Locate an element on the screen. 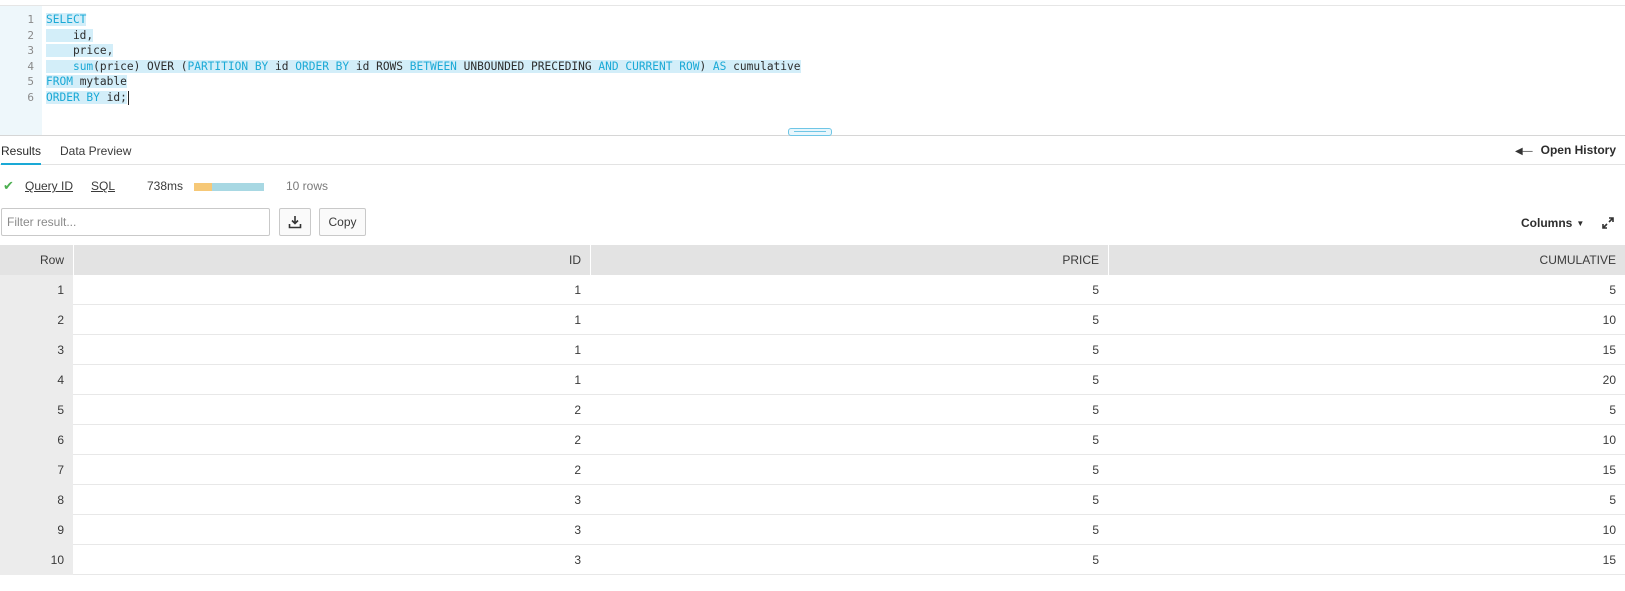  sql-link: SQL is located at coordinates (103, 186).